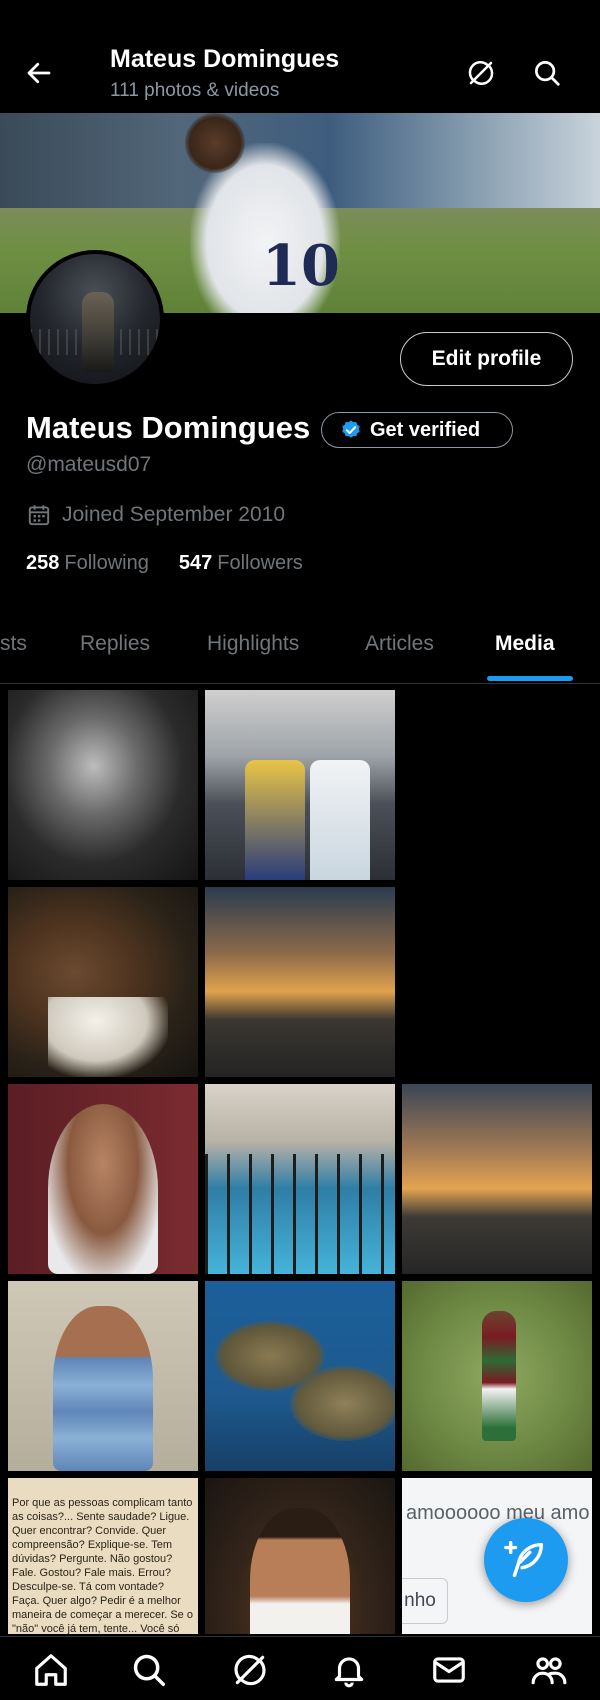  I want to click on header-subtitle: 111 photos & videos, so click(195, 90).